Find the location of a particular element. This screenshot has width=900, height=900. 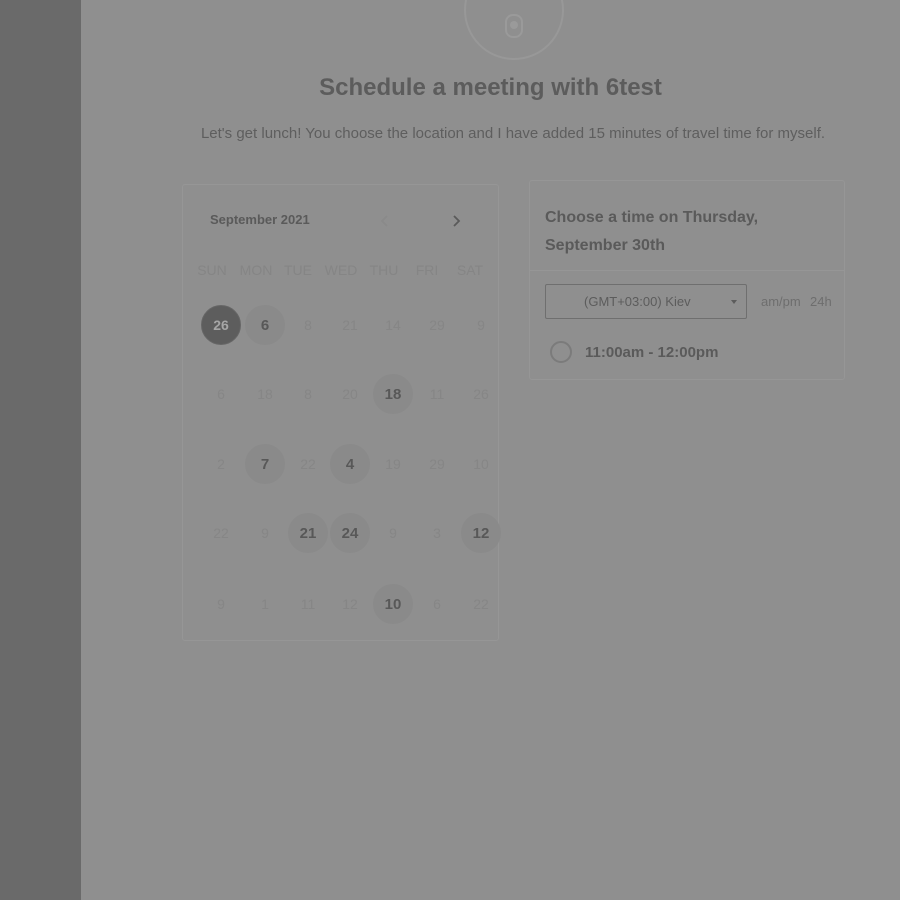

calendar-day-available: 21 is located at coordinates (308, 533).